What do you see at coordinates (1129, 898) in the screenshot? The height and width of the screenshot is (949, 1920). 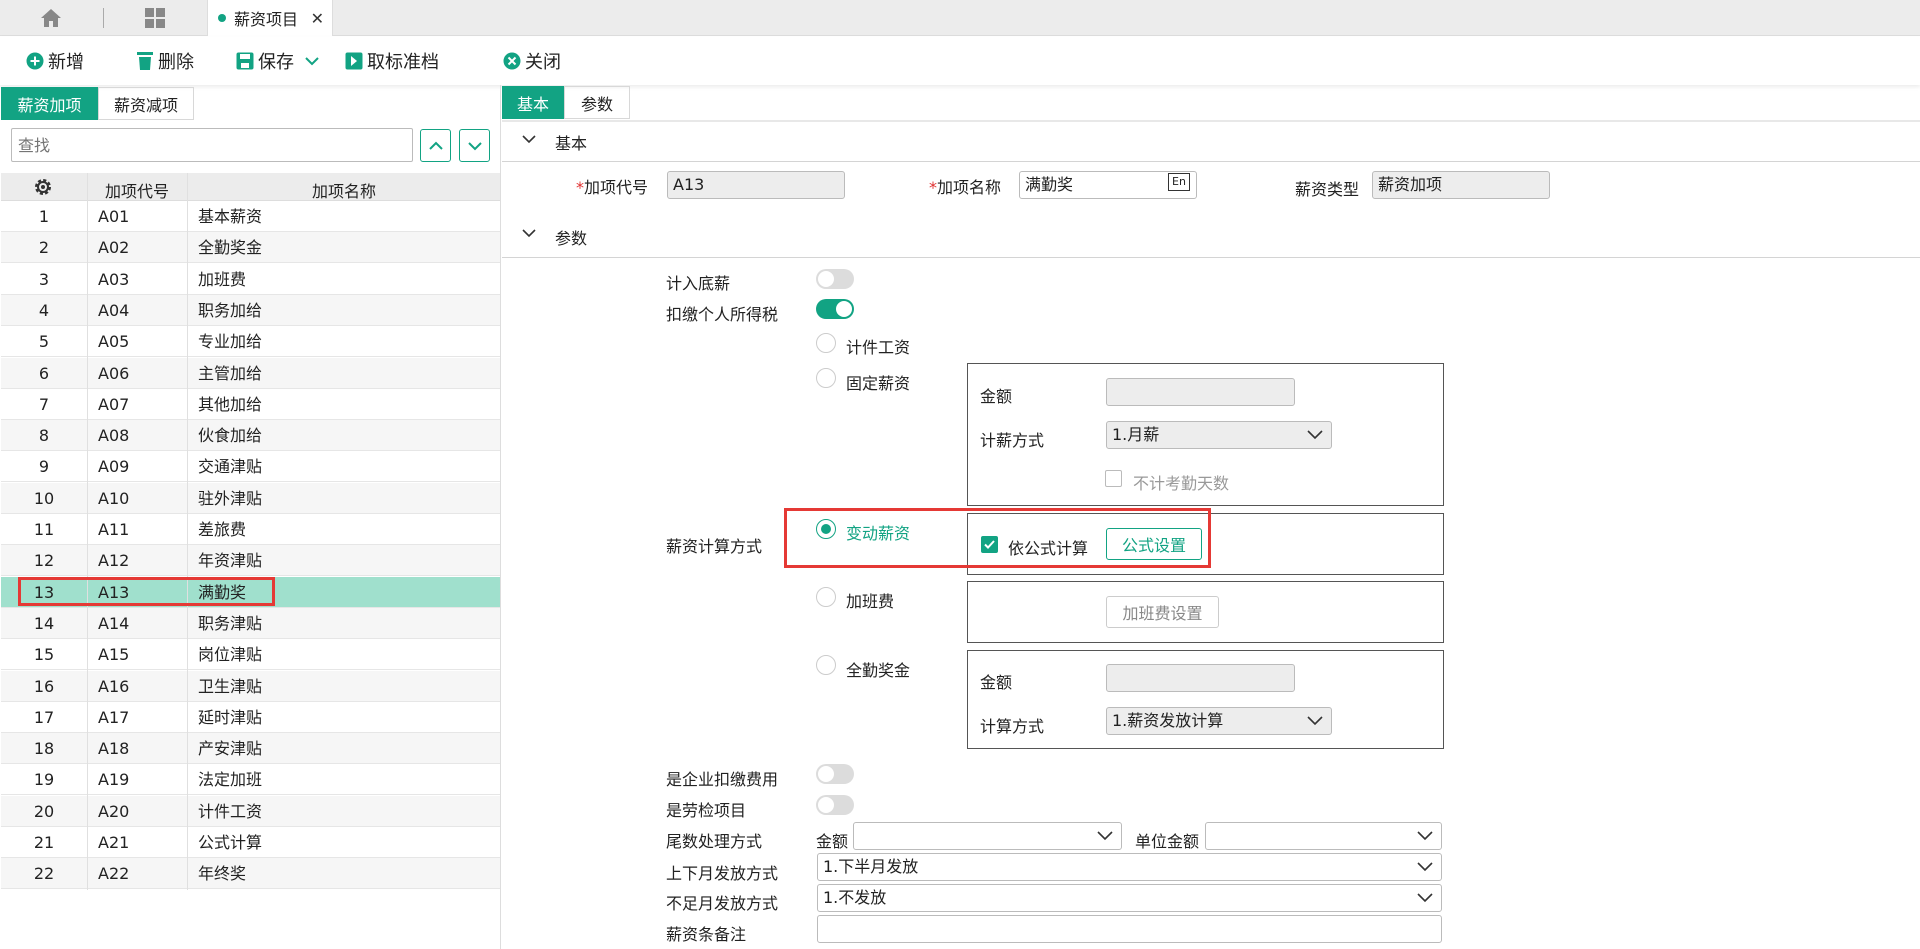 I see `short-month-select: 1.不发放` at bounding box center [1129, 898].